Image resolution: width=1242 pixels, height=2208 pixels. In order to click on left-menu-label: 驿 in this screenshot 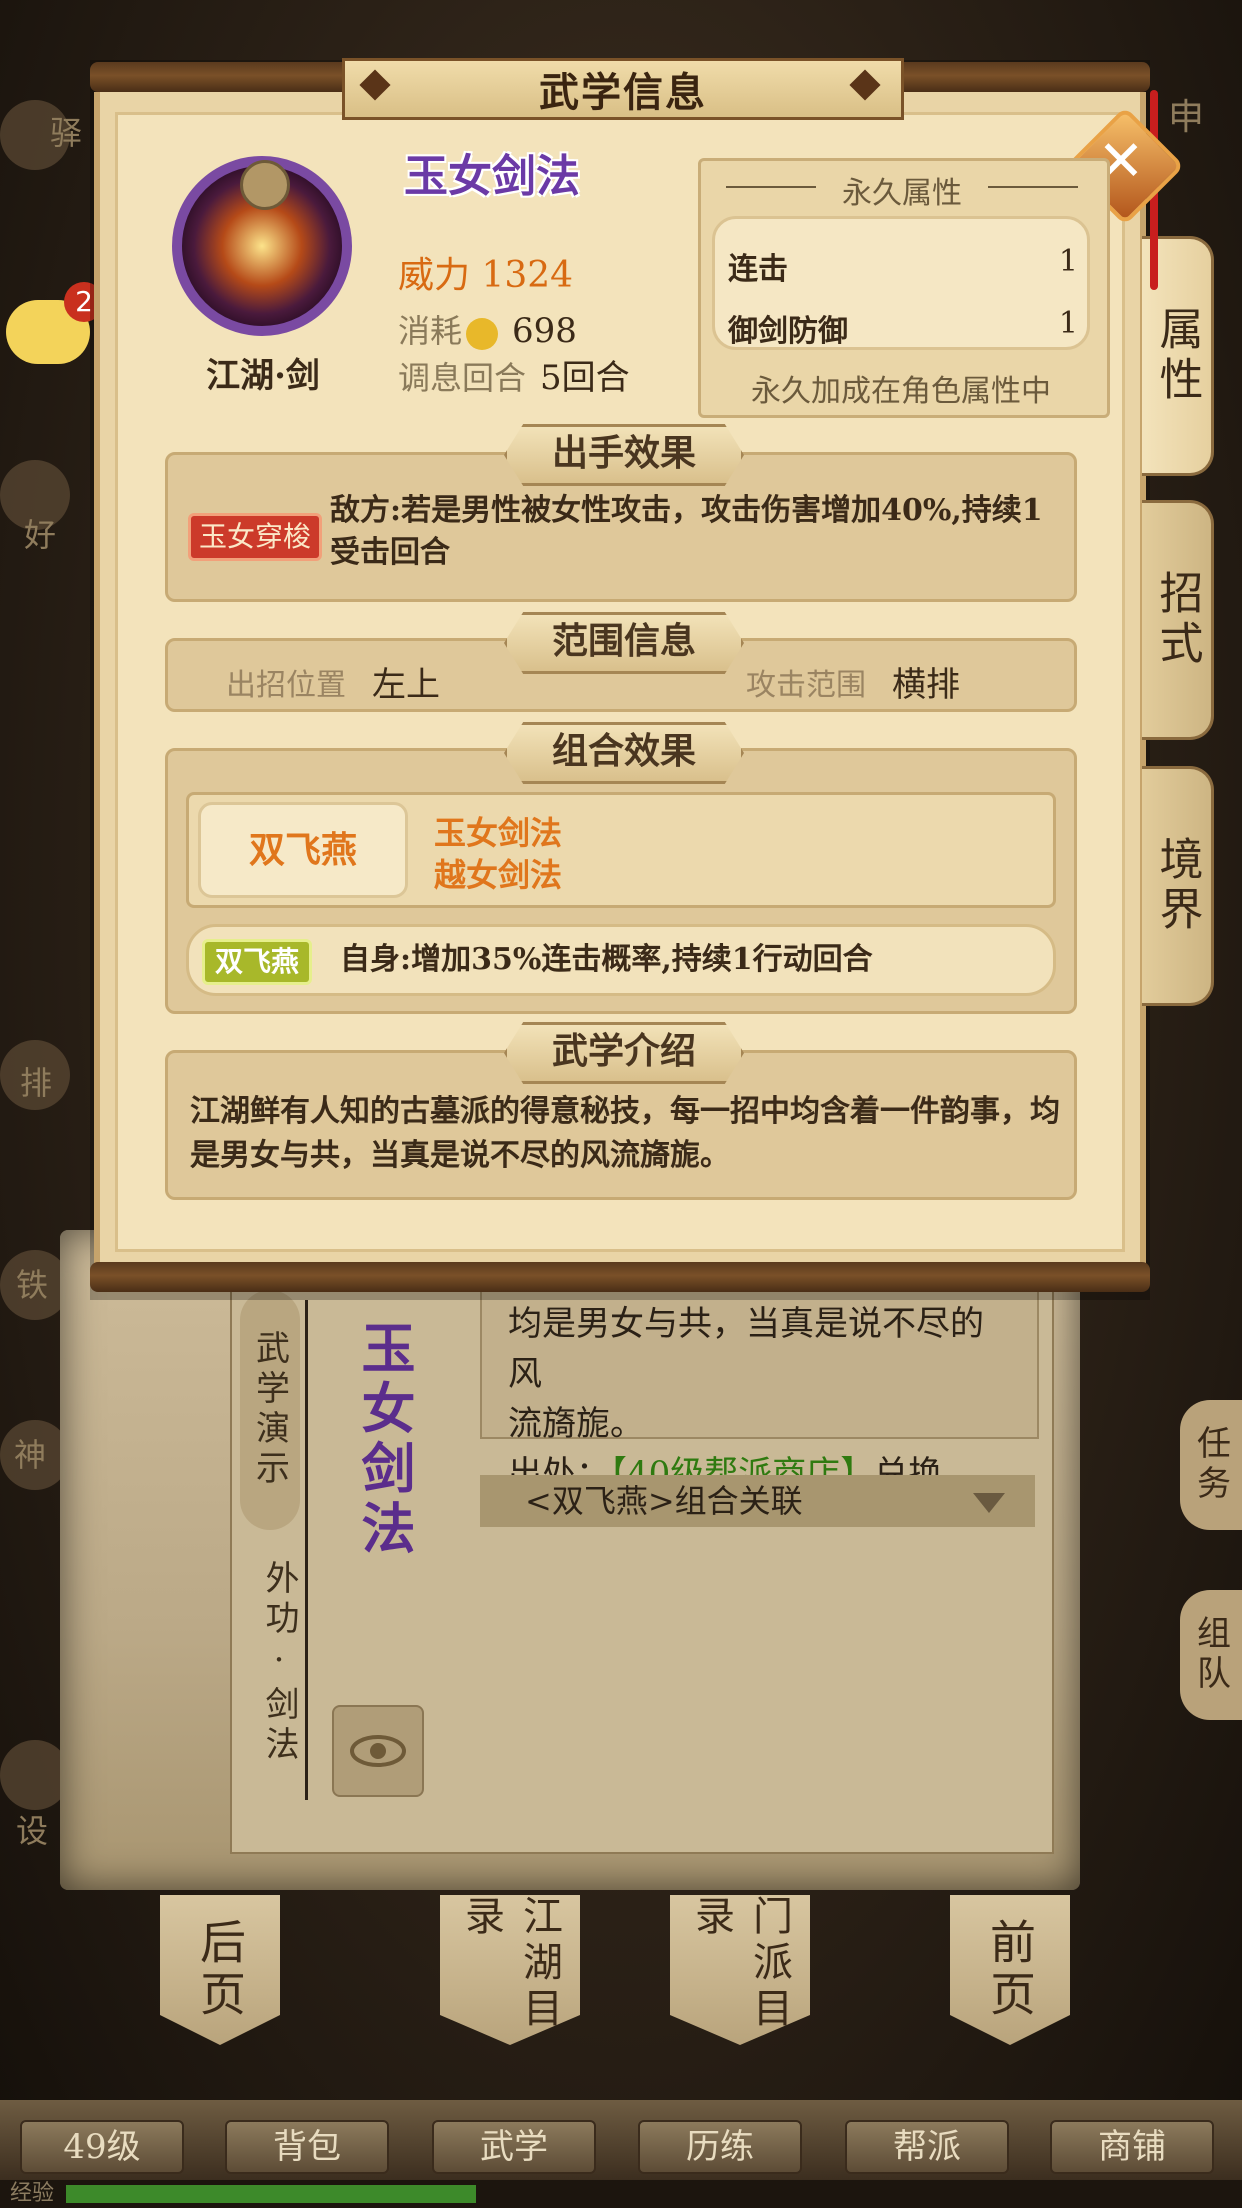, I will do `click(66, 133)`.